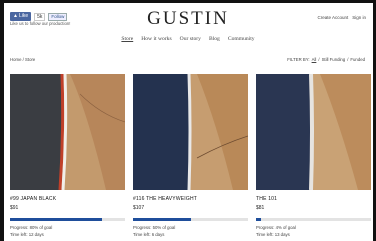 The width and height of the screenshot is (376, 241). What do you see at coordinates (127, 39) in the screenshot?
I see `nav-item-store: Store` at bounding box center [127, 39].